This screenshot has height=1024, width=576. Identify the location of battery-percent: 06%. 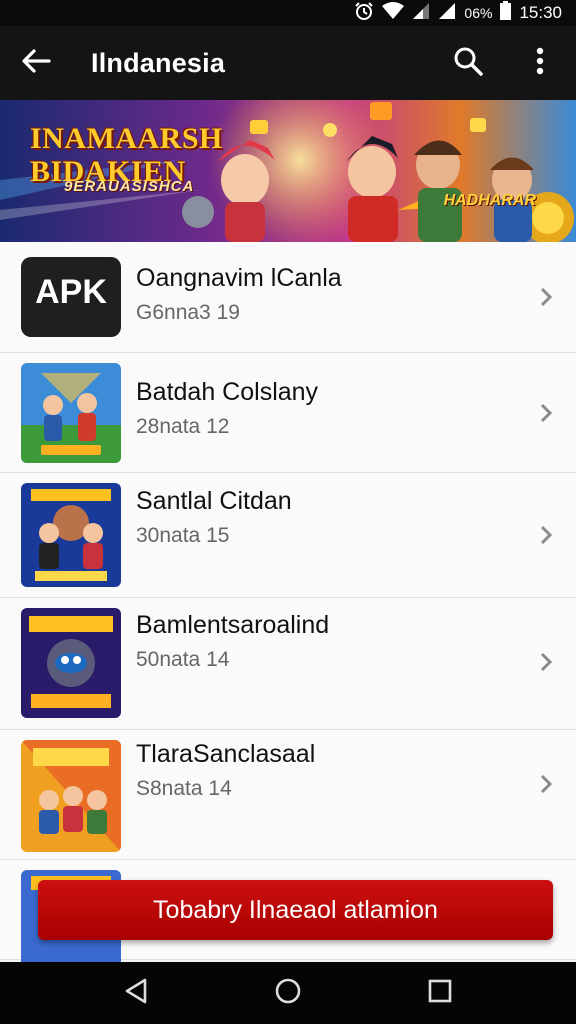
(478, 13).